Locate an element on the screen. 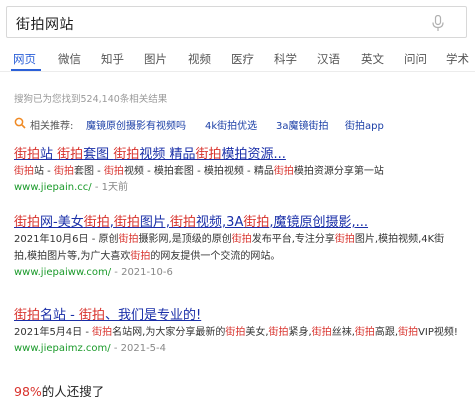 The width and height of the screenshot is (475, 403). tab-images: 图片 is located at coordinates (155, 59).